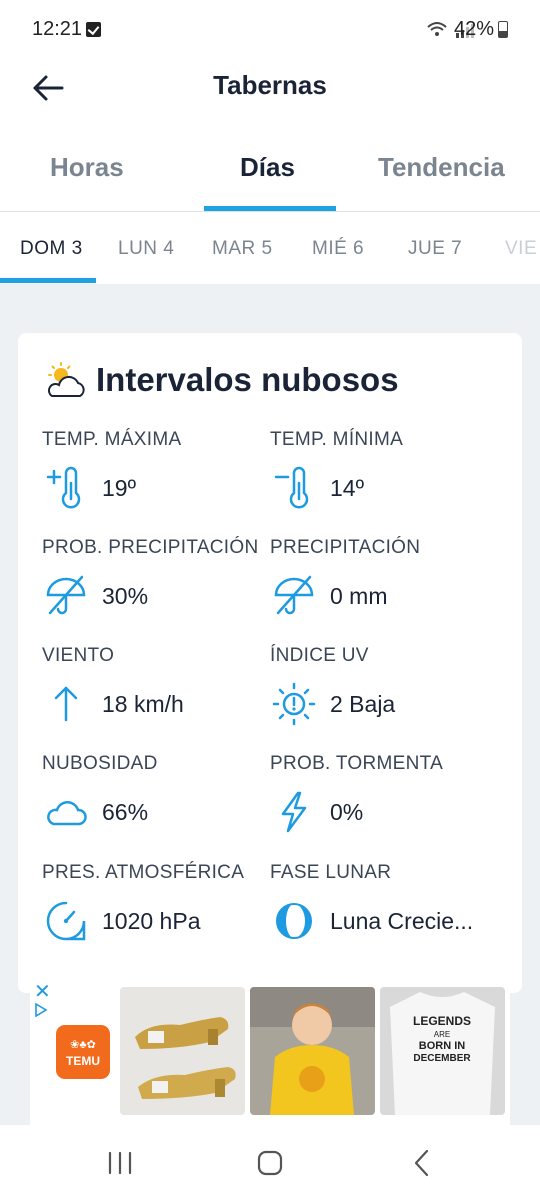  Describe the element at coordinates (442, 1034) in the screenshot. I see `tshirt-text-2: ARE` at that location.